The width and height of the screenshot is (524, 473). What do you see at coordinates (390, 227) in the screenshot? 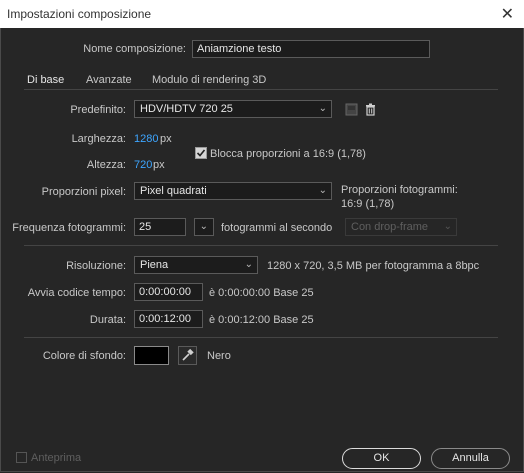
I see `drop-frame-value: Con drop-frame` at bounding box center [390, 227].